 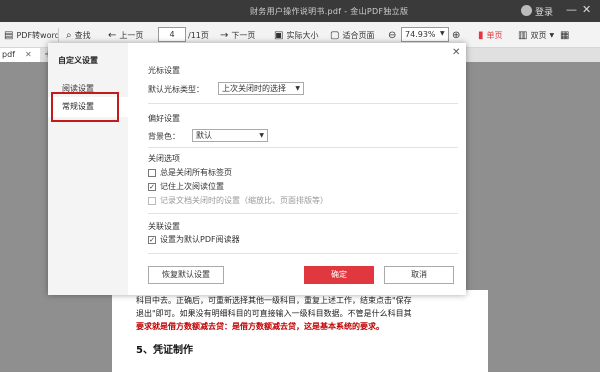 I want to click on doc-line: 科目中去。正确后，可重新选择其他一级科目，重复上述工作，结束点击"保存, so click(x=274, y=300).